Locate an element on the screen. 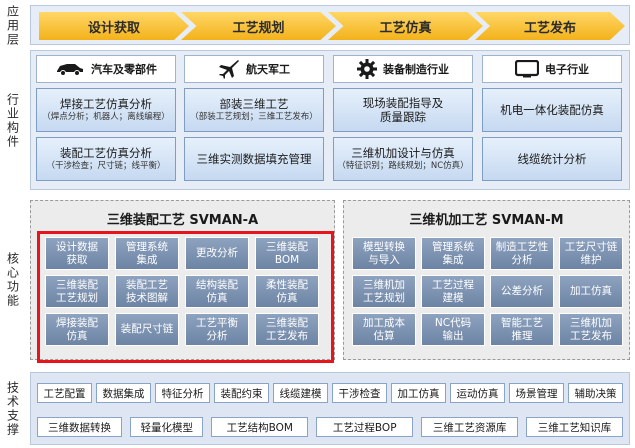 The height and width of the screenshot is (448, 635). airplane-icon is located at coordinates (229, 69).